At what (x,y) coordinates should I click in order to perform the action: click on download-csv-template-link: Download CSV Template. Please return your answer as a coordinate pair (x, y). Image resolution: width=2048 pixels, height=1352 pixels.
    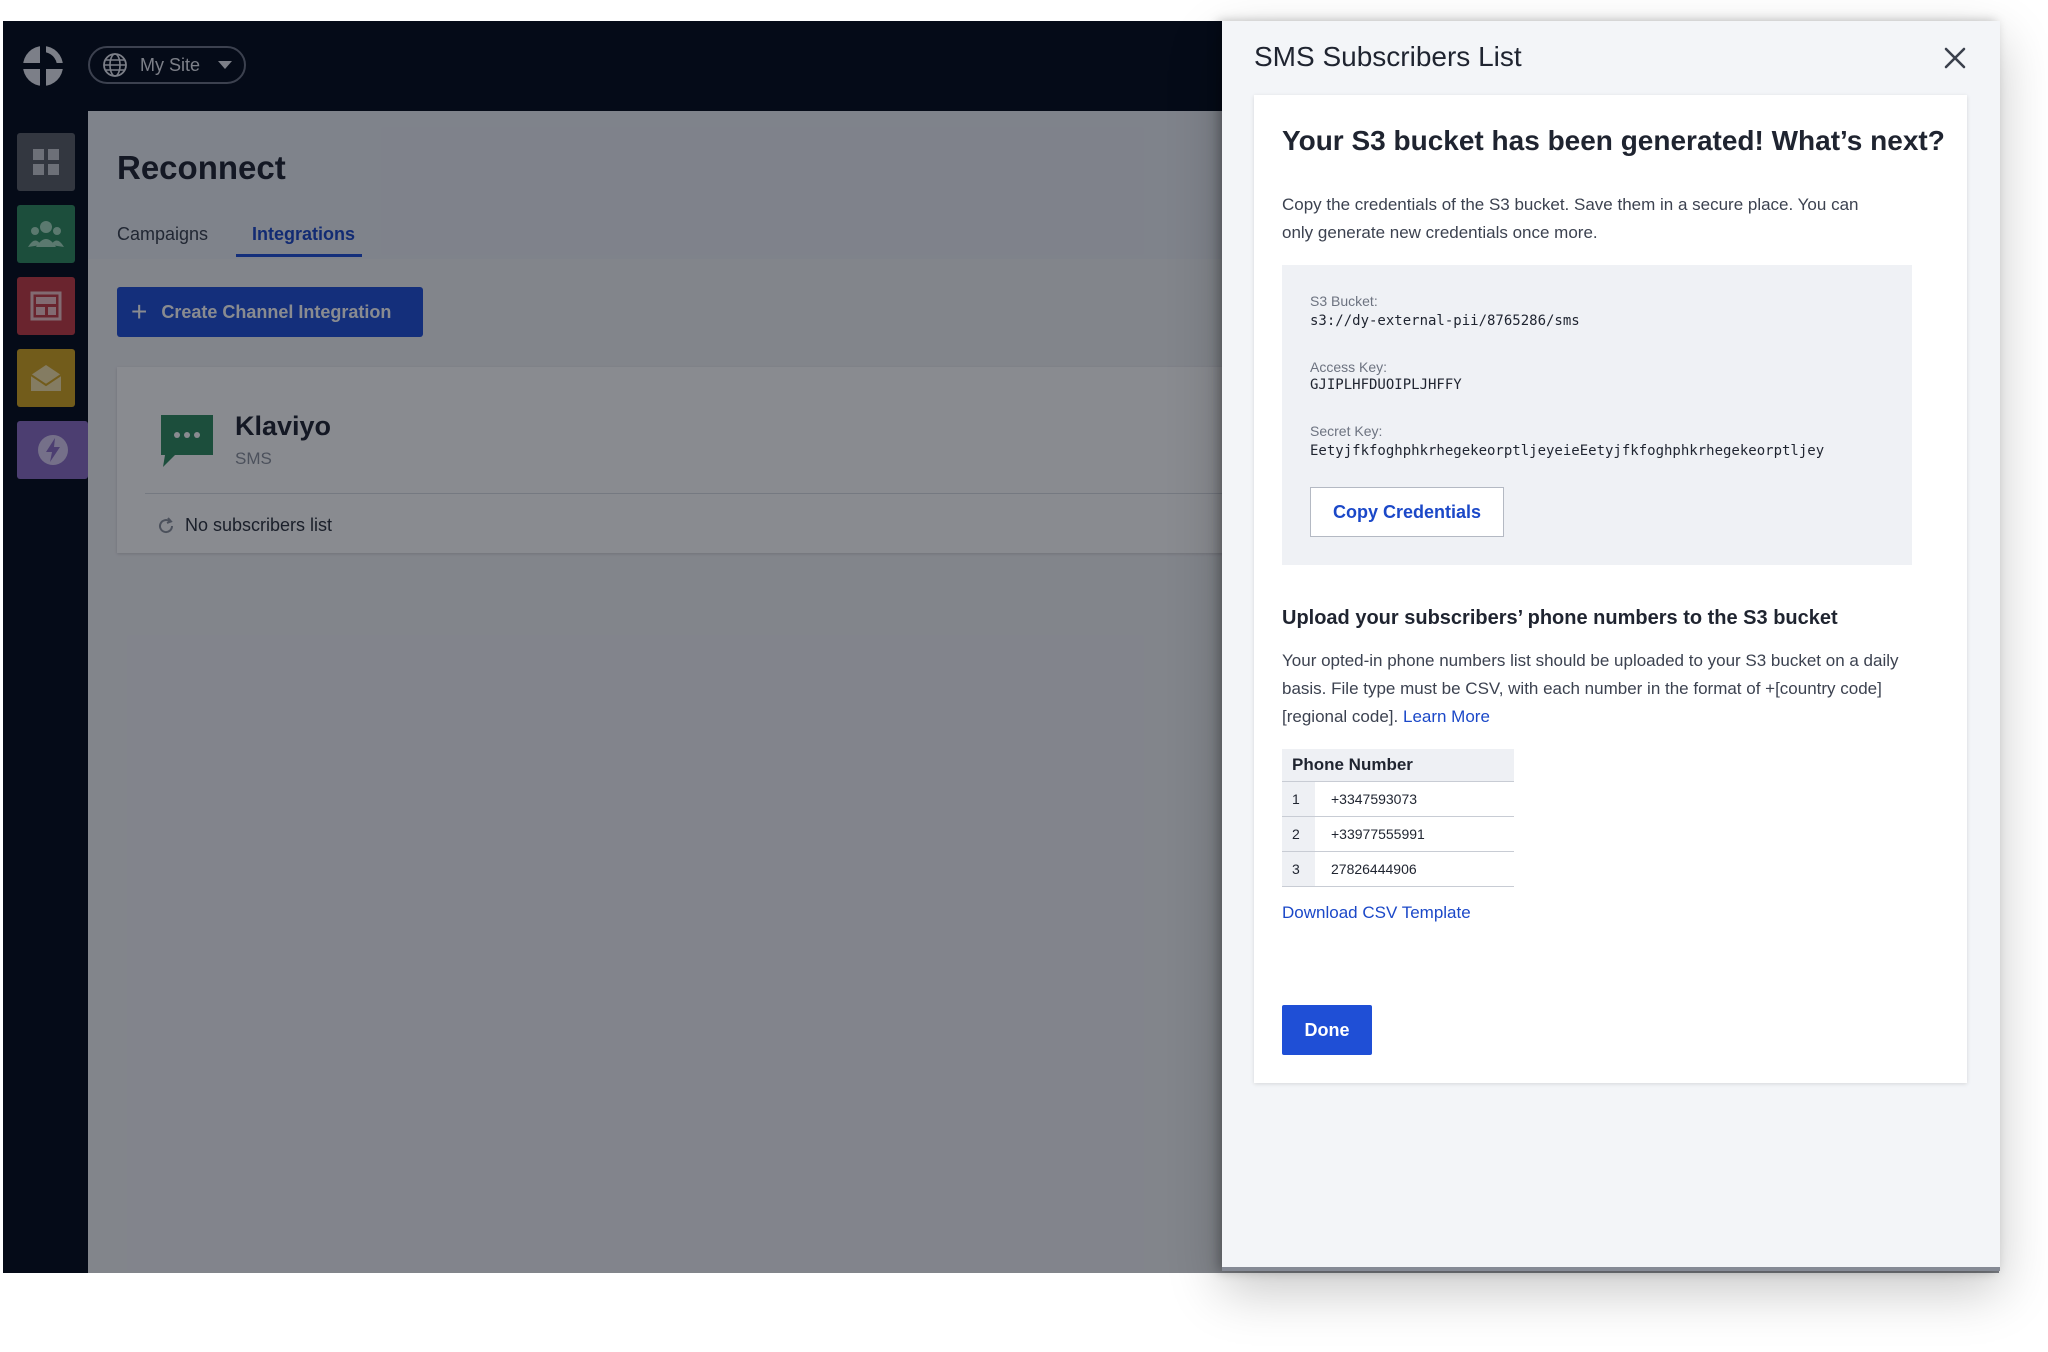
    Looking at the image, I should click on (1376, 913).